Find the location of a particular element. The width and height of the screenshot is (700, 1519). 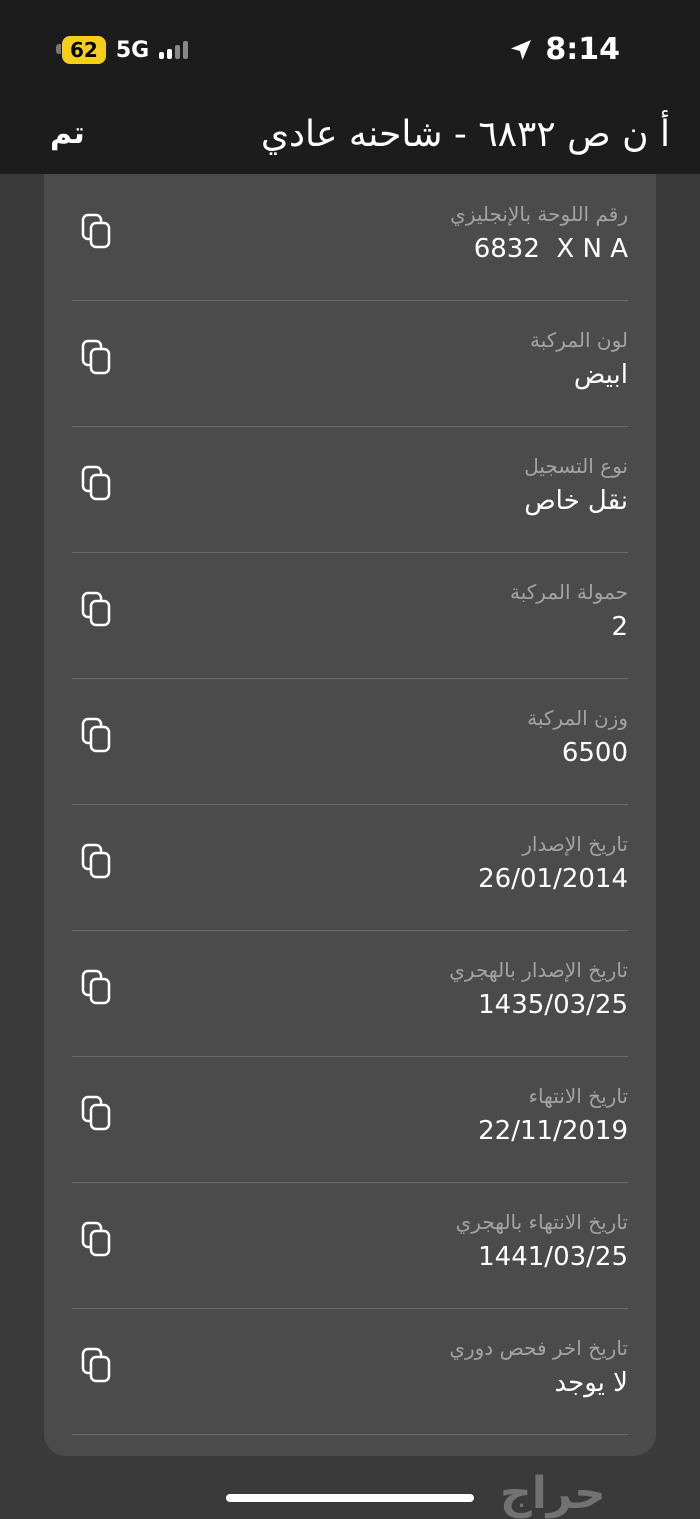

watermark-logo: حراج is located at coordinates (553, 1493).